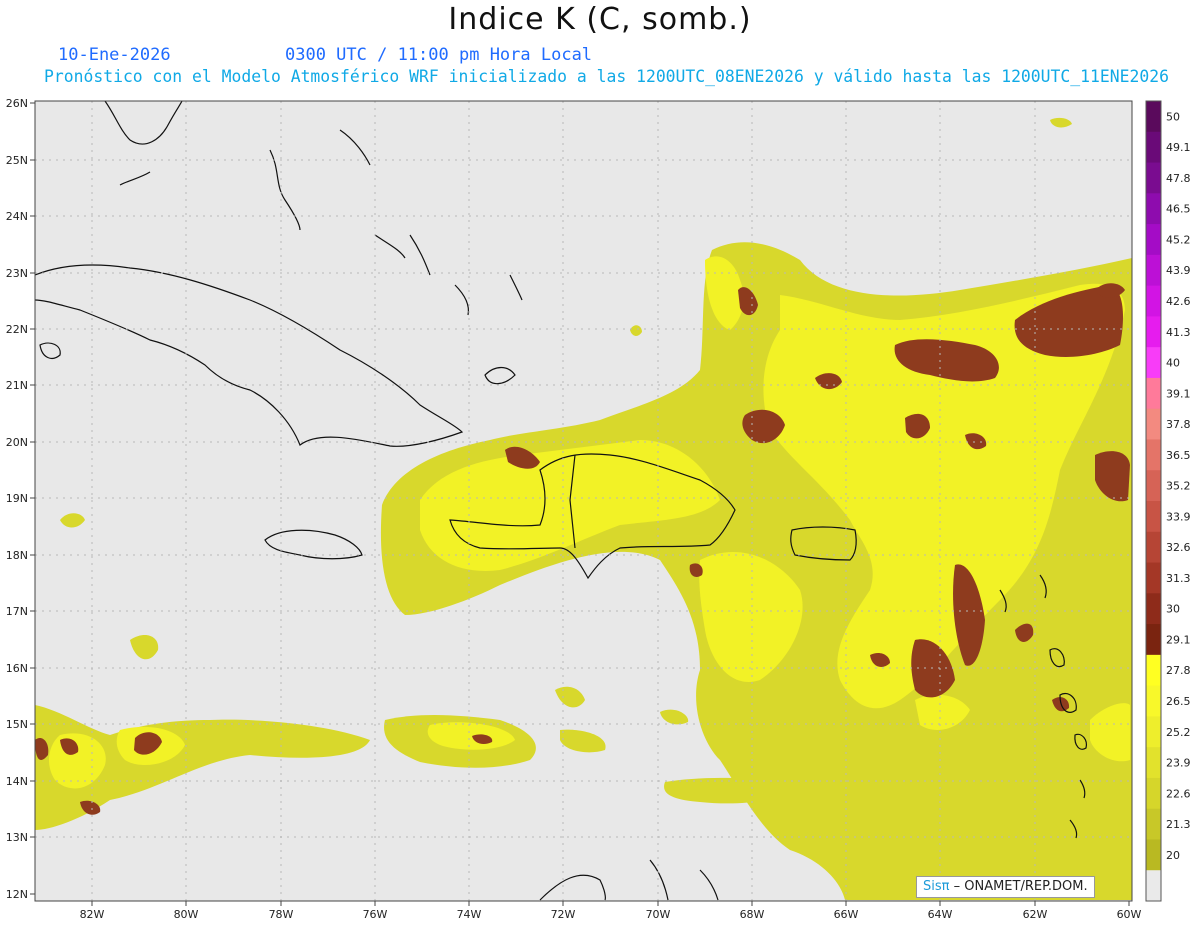 The image size is (1200, 927). Describe the element at coordinates (281, 914) in the screenshot. I see `lon-label: 78W` at that location.